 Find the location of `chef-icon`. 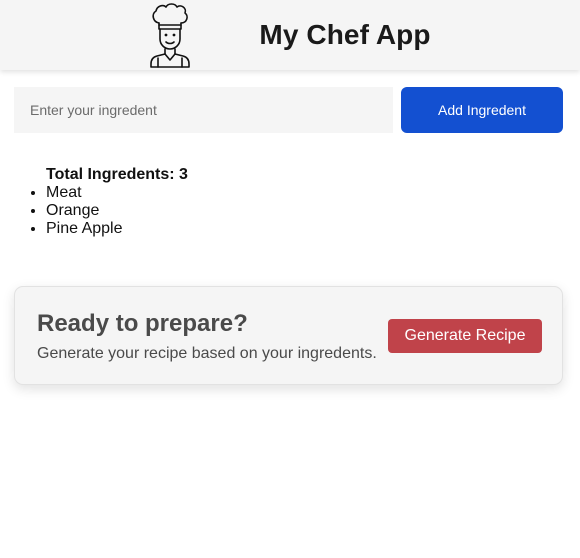

chef-icon is located at coordinates (170, 35).